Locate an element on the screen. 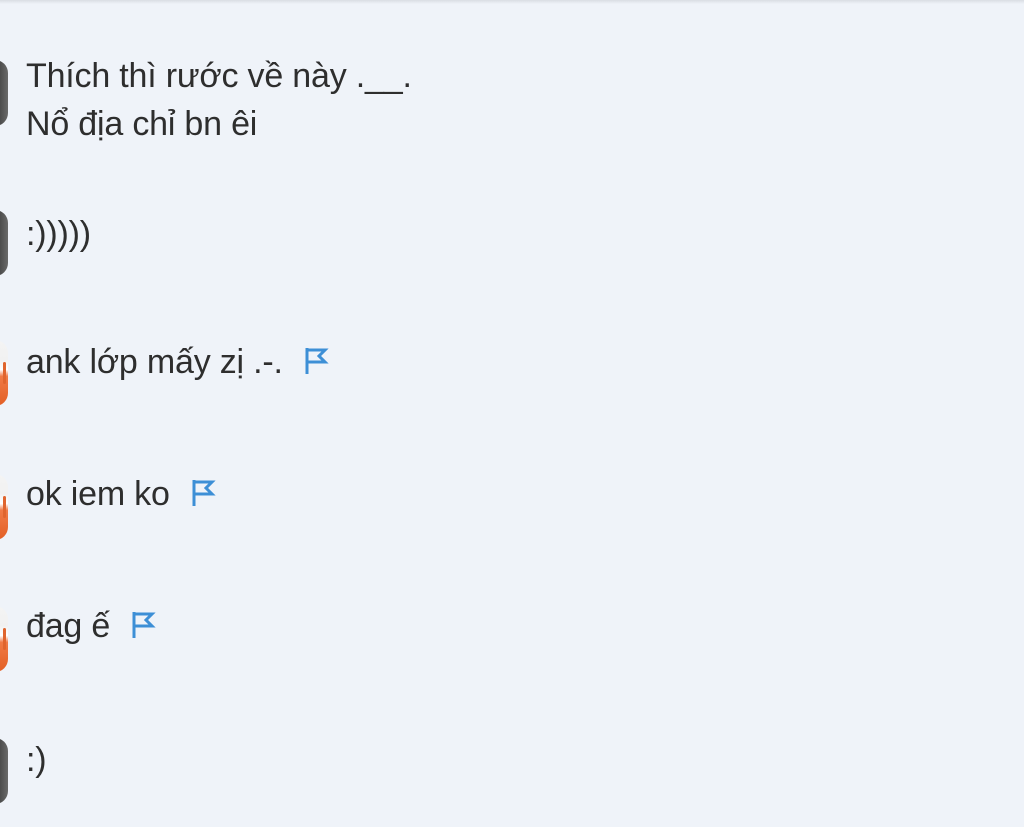  comment-line: ok iem ko is located at coordinates (98, 494).